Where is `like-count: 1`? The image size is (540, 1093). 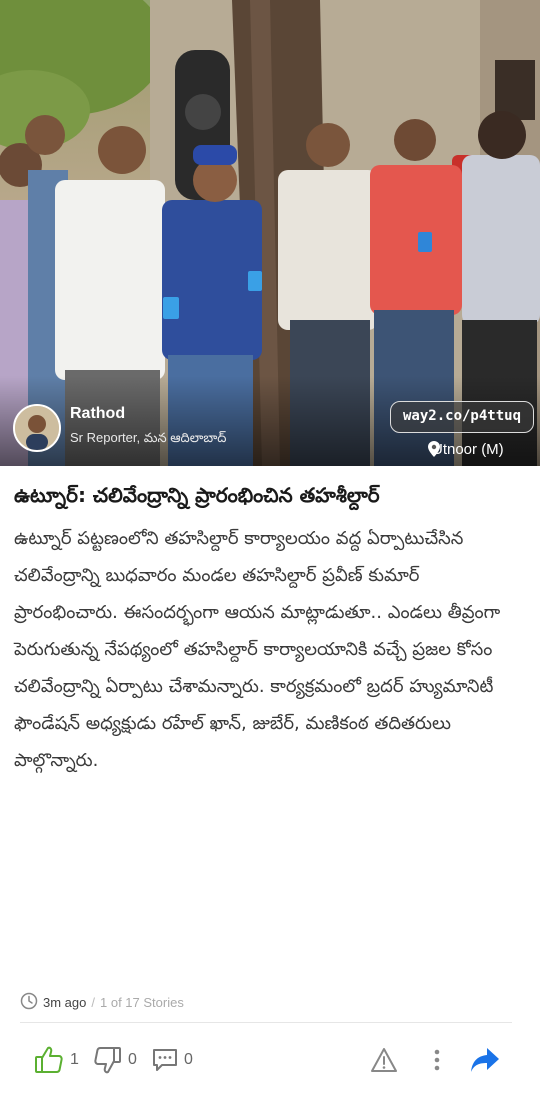 like-count: 1 is located at coordinates (74, 1059).